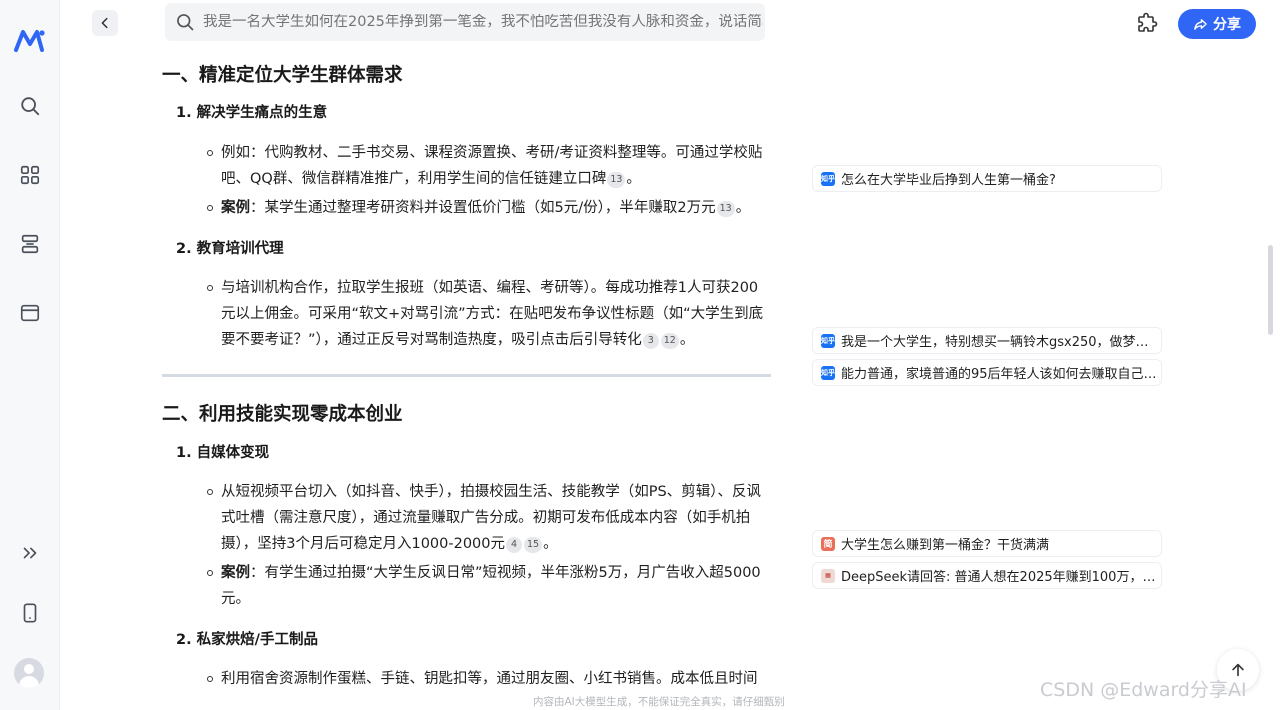  I want to click on bullet-text: ：某学生通过整理考研资料并设置低价门槛（如5元/份），半年赚取2万元, so click(483, 208).